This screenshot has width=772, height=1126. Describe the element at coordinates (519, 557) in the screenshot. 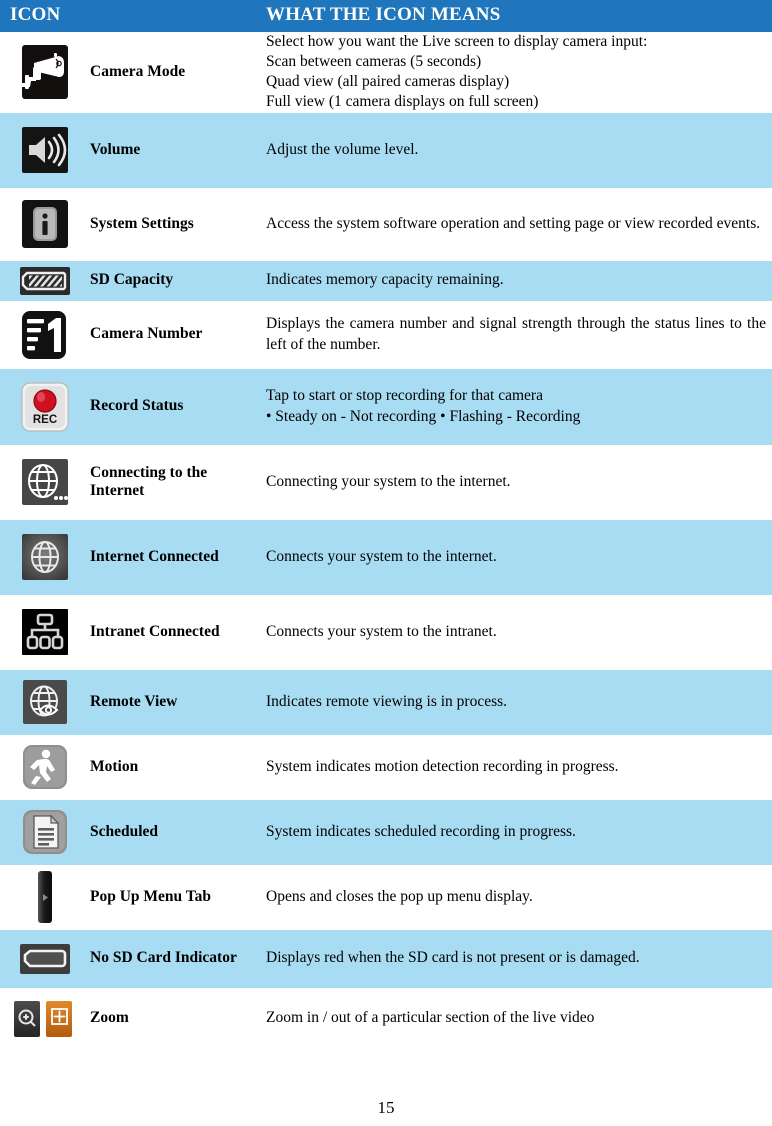

I see `icon-description: Connects your system to the internet.` at that location.